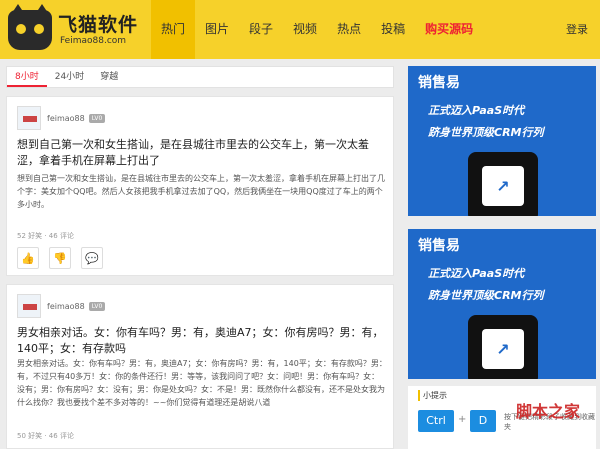  I want to click on comment-button: 💬, so click(92, 258).